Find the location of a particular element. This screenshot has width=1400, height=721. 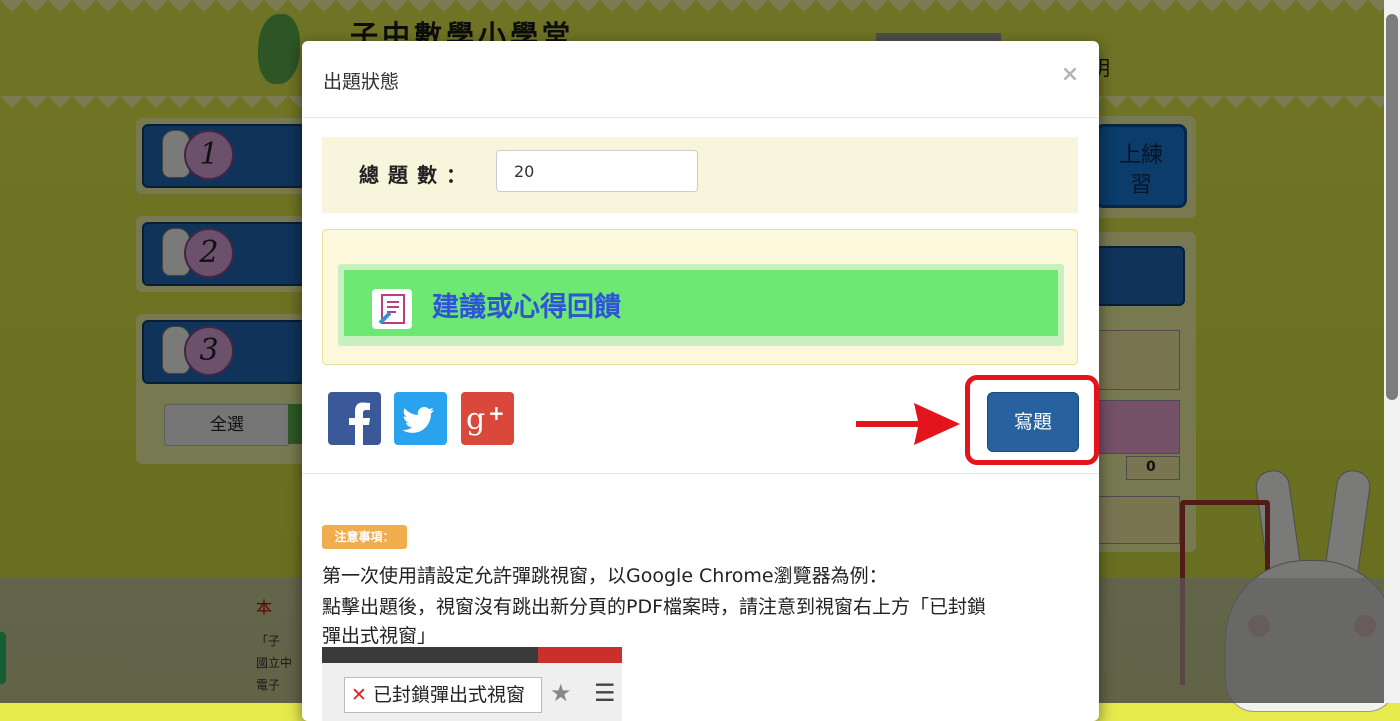

feedback-panel: 建議或心得回饋 is located at coordinates (700, 297).